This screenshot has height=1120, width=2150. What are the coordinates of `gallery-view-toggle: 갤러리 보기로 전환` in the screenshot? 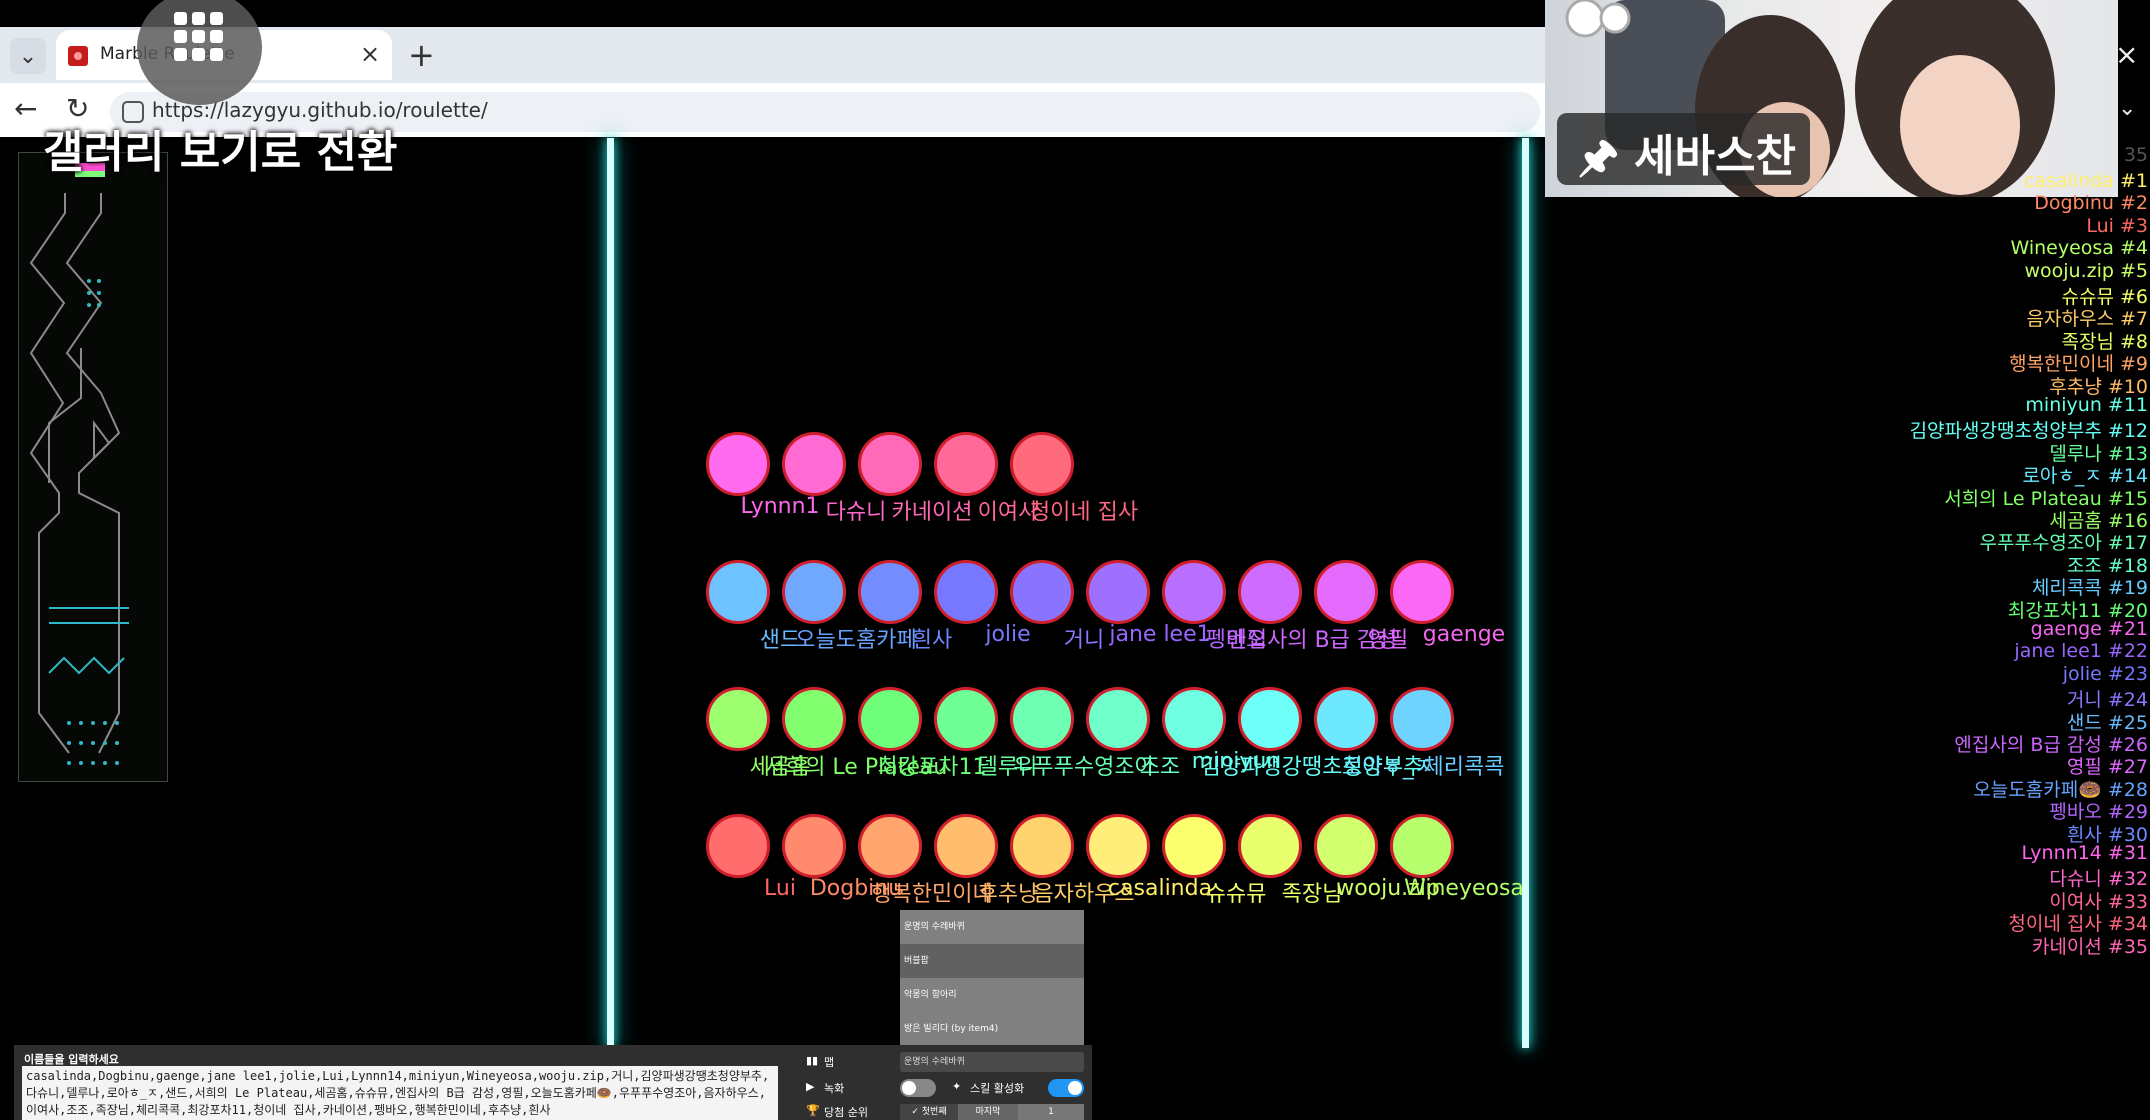 It's located at (220, 148).